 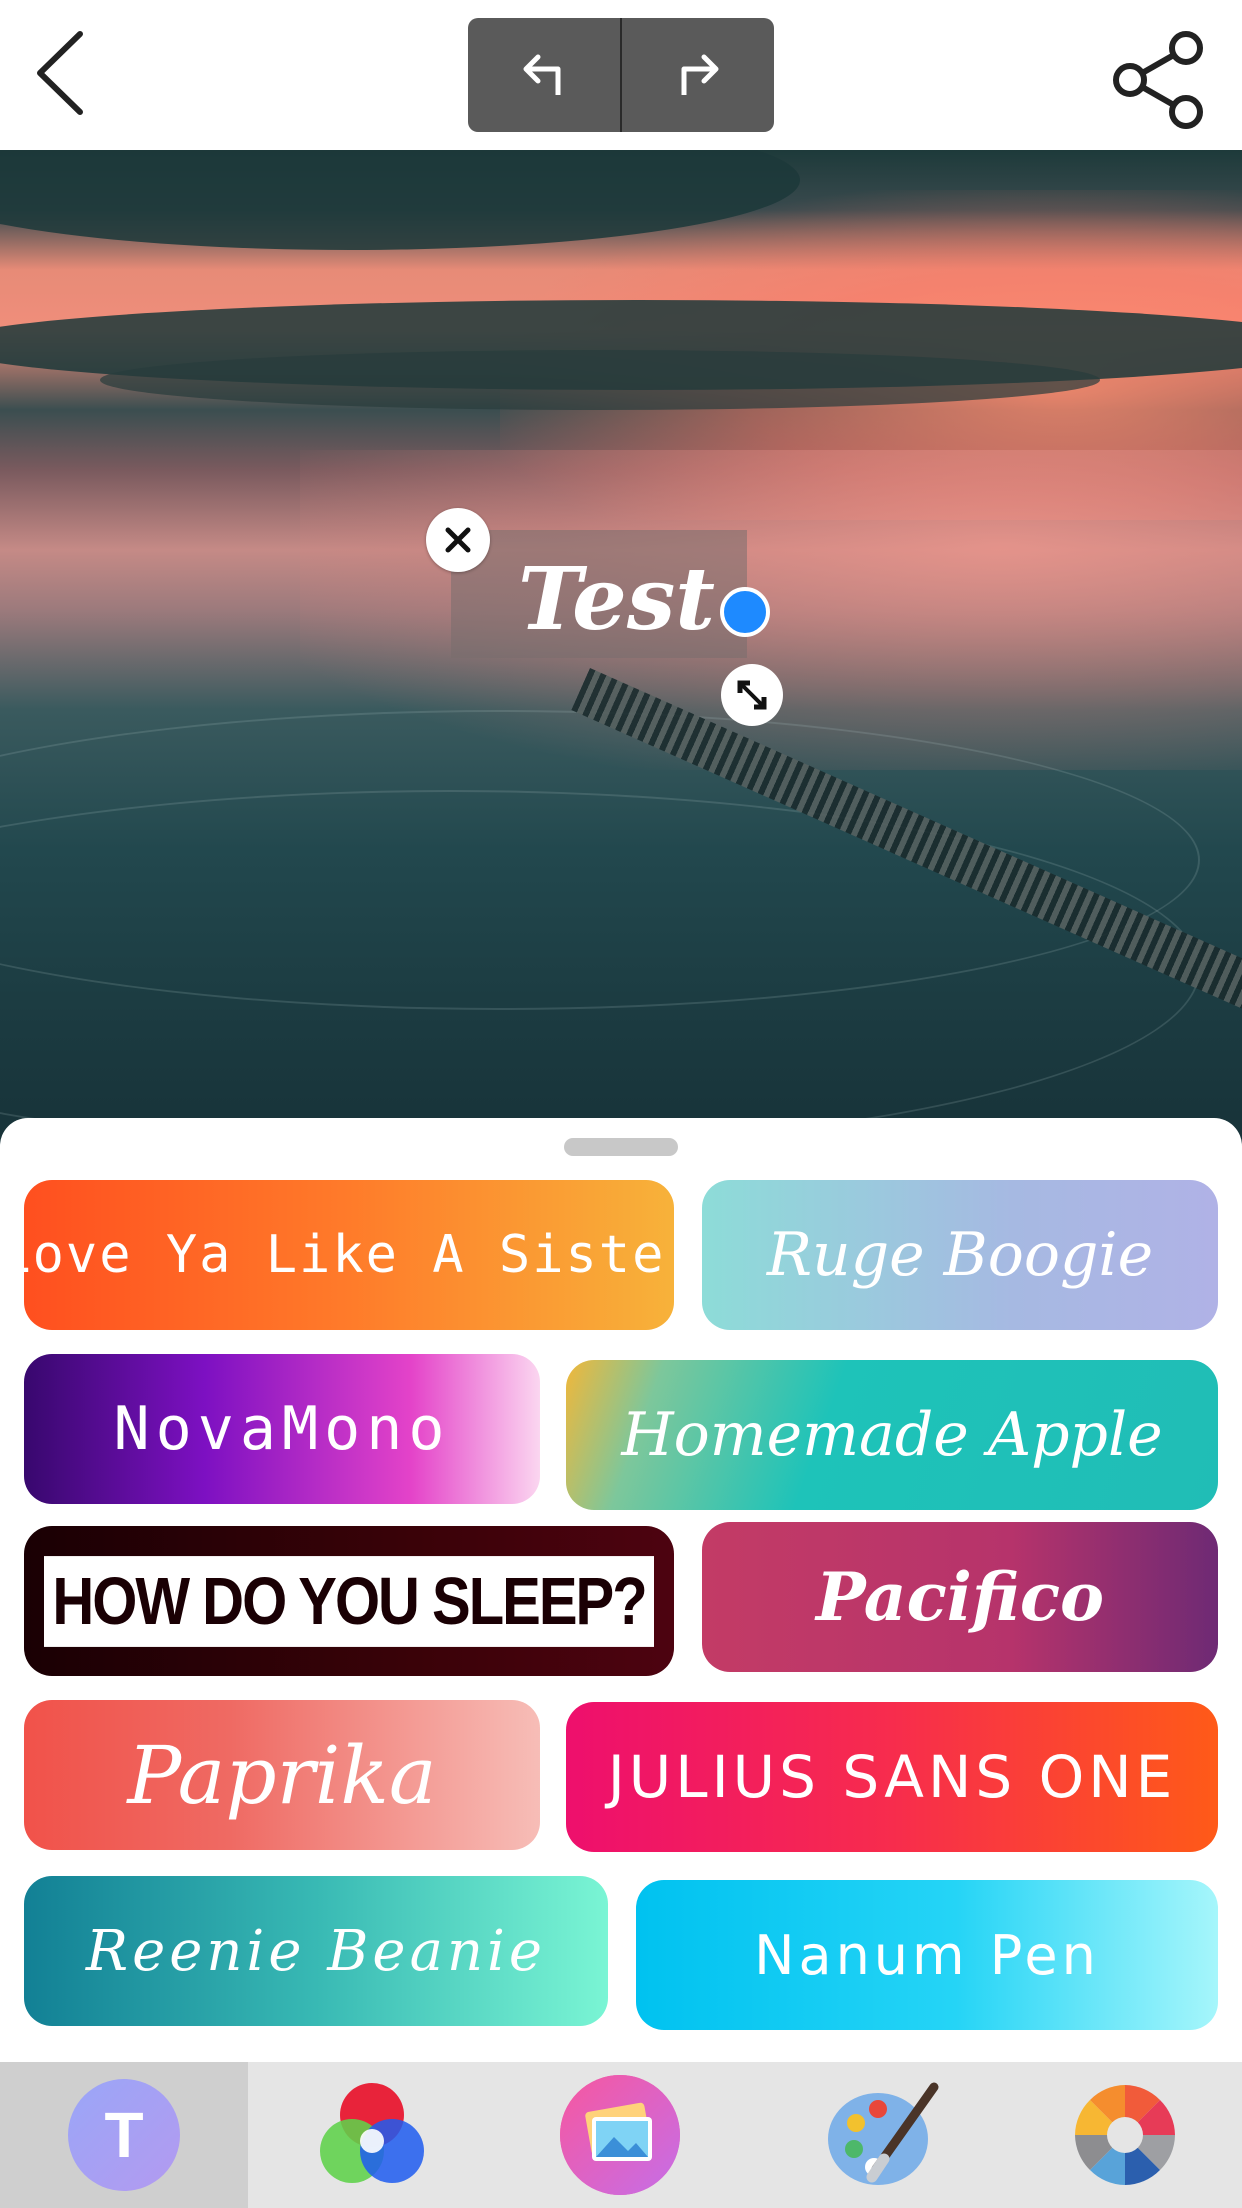 I want to click on undo-redo-group, so click(x=621, y=75).